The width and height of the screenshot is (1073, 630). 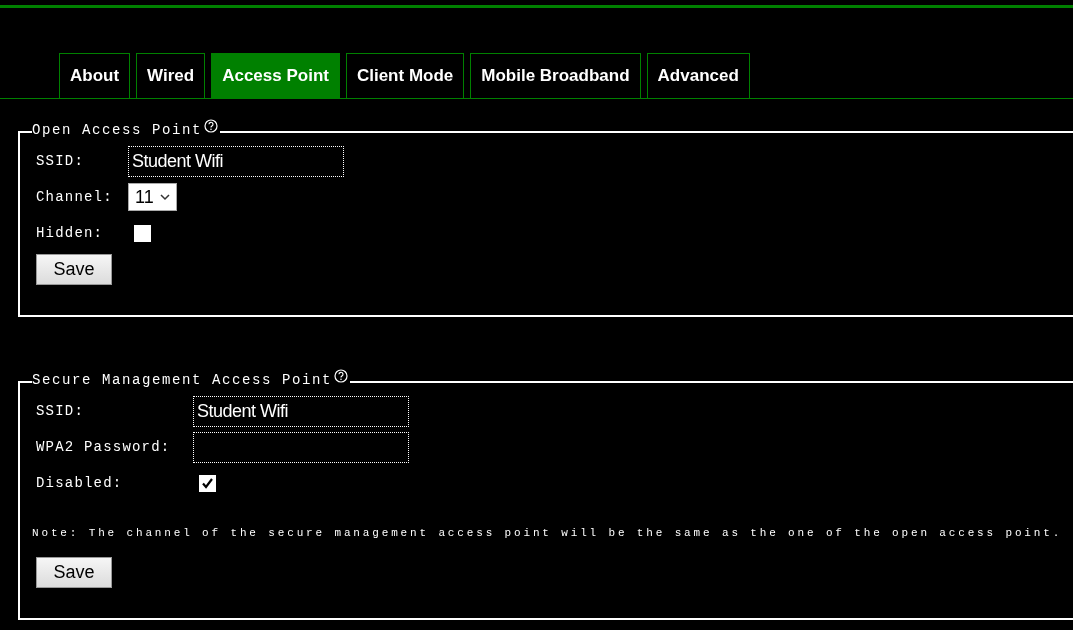 What do you see at coordinates (698, 75) in the screenshot?
I see `tab: Advanced` at bounding box center [698, 75].